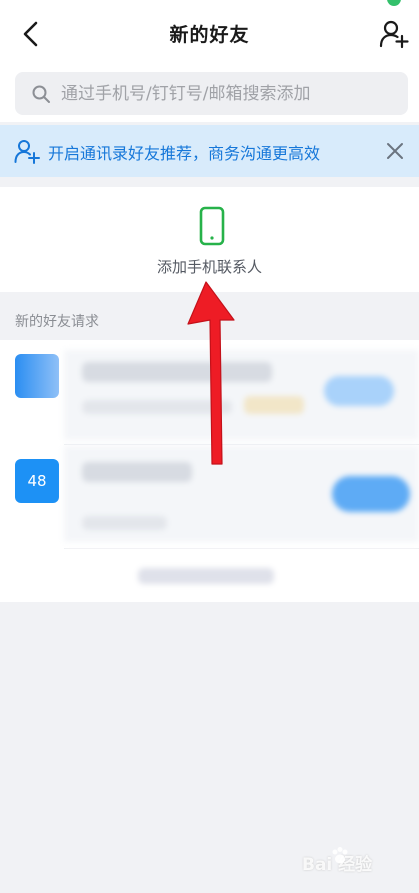 This screenshot has height=893, width=419. I want to click on red-arrow-annotation, so click(211, 373).